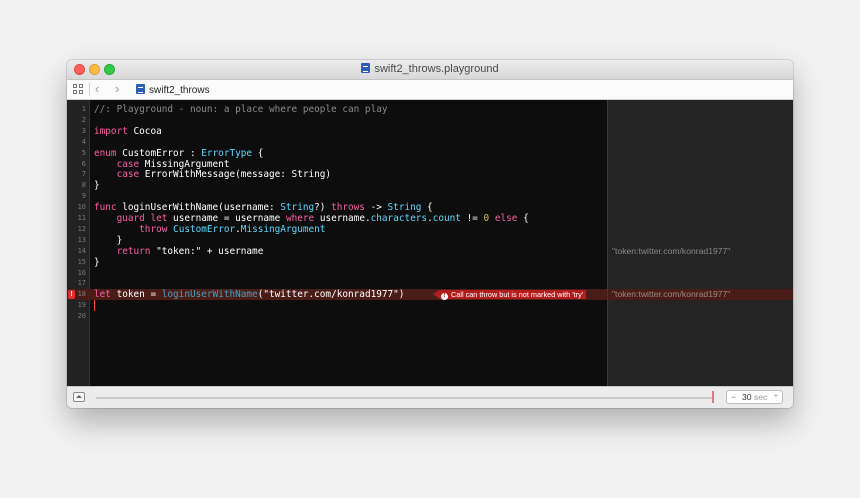 The width and height of the screenshot is (860, 498). I want to click on code-text: import Cocoa, so click(128, 131).